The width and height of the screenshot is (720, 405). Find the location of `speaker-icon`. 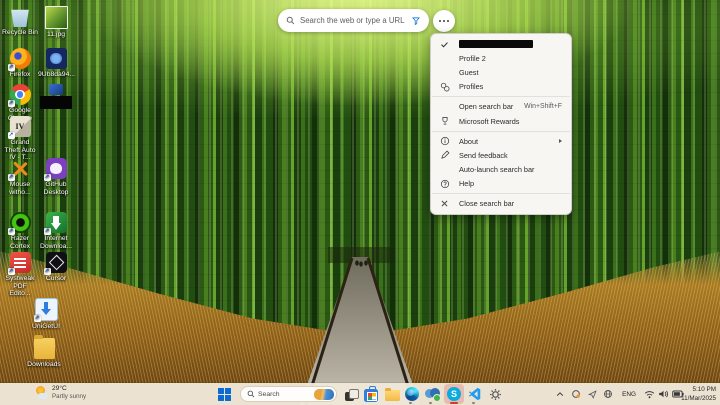

speaker-icon is located at coordinates (663, 394).